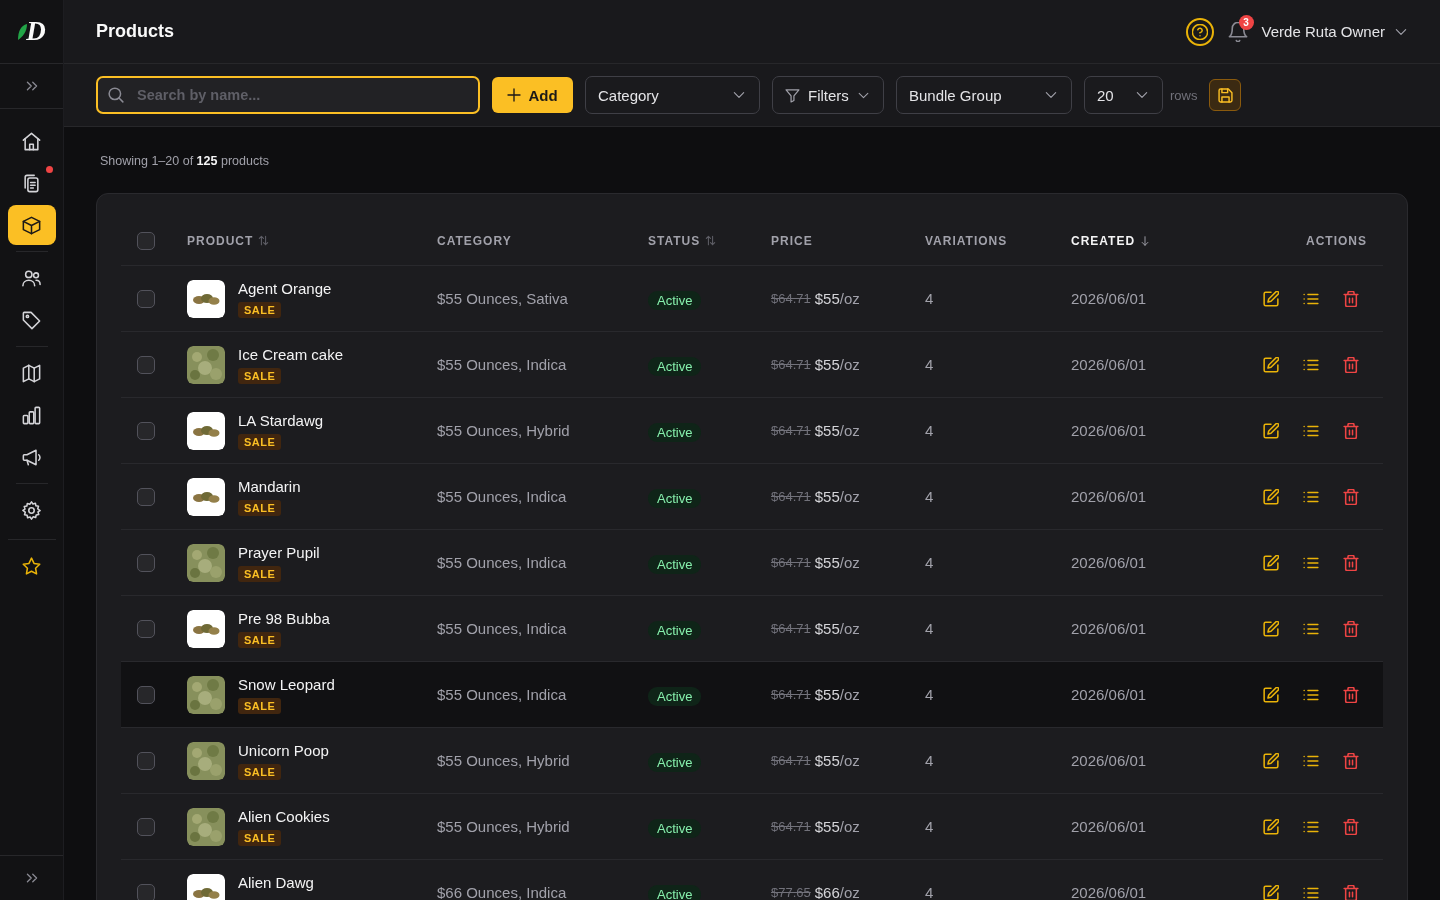 This screenshot has width=1440, height=900. What do you see at coordinates (984, 95) in the screenshot?
I see `bundle-group-select: Bundle Group` at bounding box center [984, 95].